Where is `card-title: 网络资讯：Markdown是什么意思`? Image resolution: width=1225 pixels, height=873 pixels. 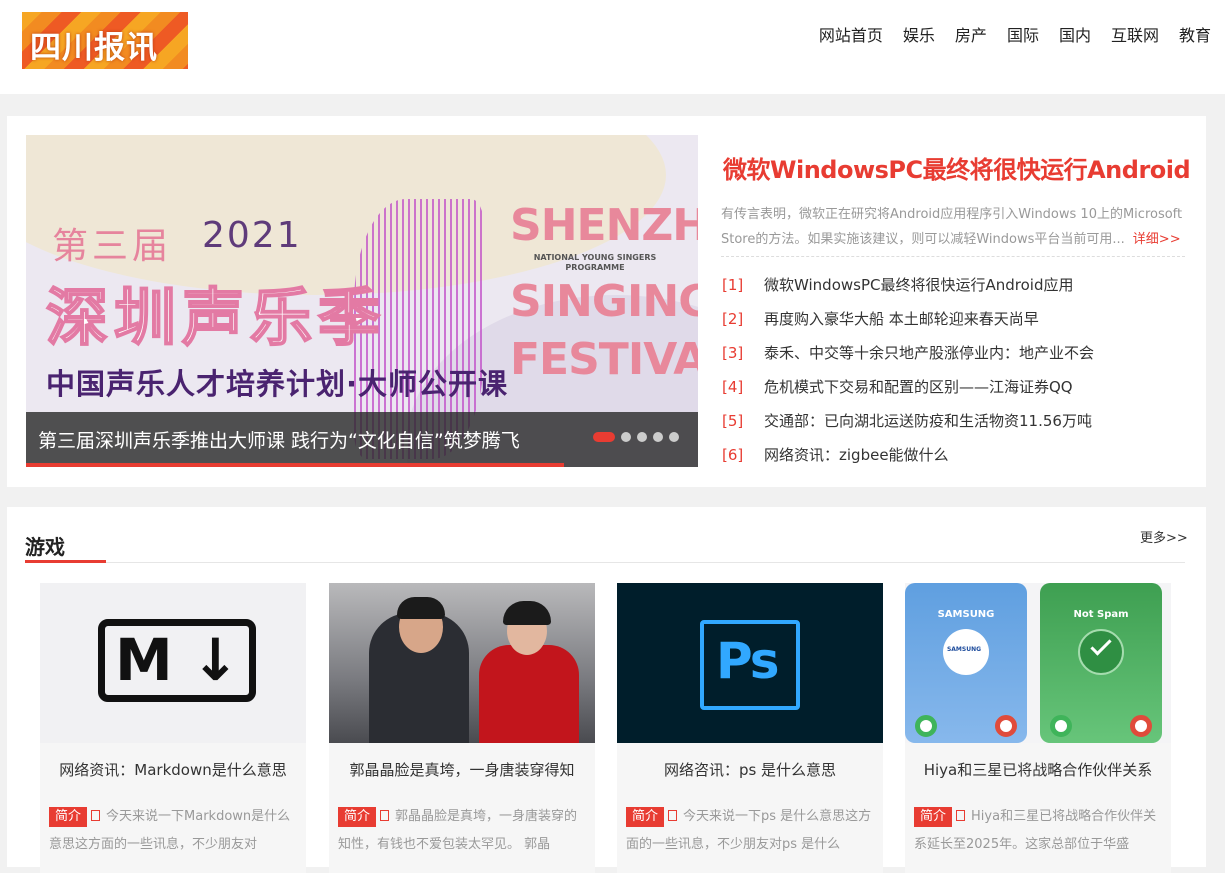
card-title: 网络资讯：Markdown是什么意思 is located at coordinates (173, 769).